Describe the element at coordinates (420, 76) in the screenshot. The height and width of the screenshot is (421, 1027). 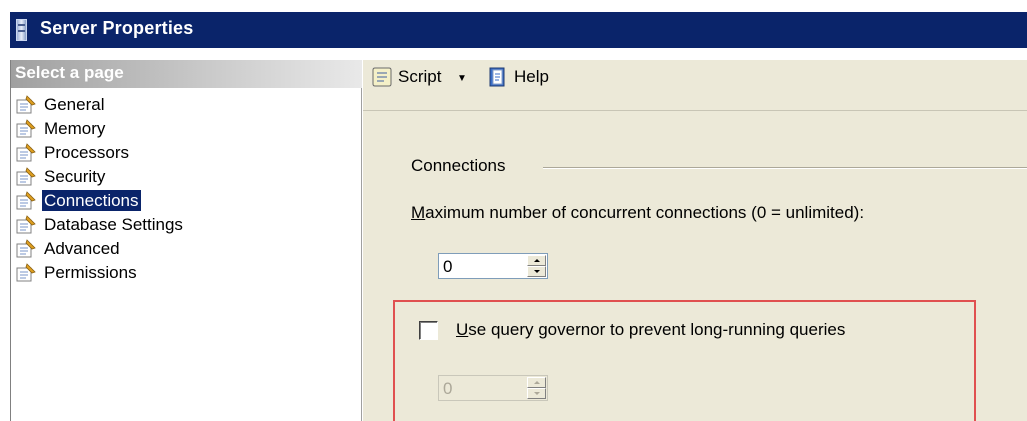
I see `script-label: Script` at that location.